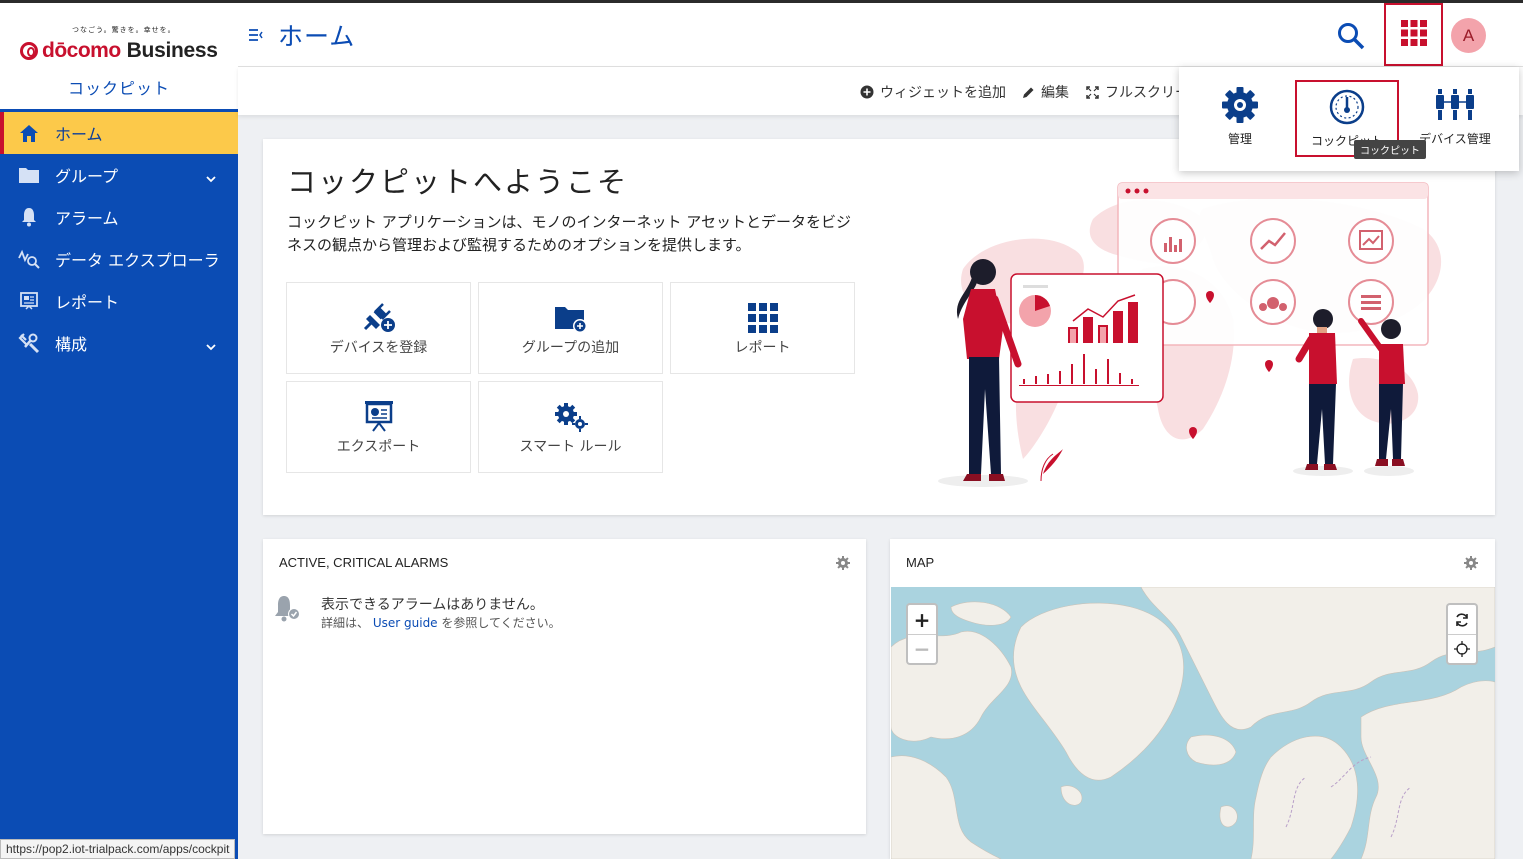 The image size is (1523, 859). What do you see at coordinates (1055, 93) in the screenshot?
I see `edit-label: 編集` at bounding box center [1055, 93].